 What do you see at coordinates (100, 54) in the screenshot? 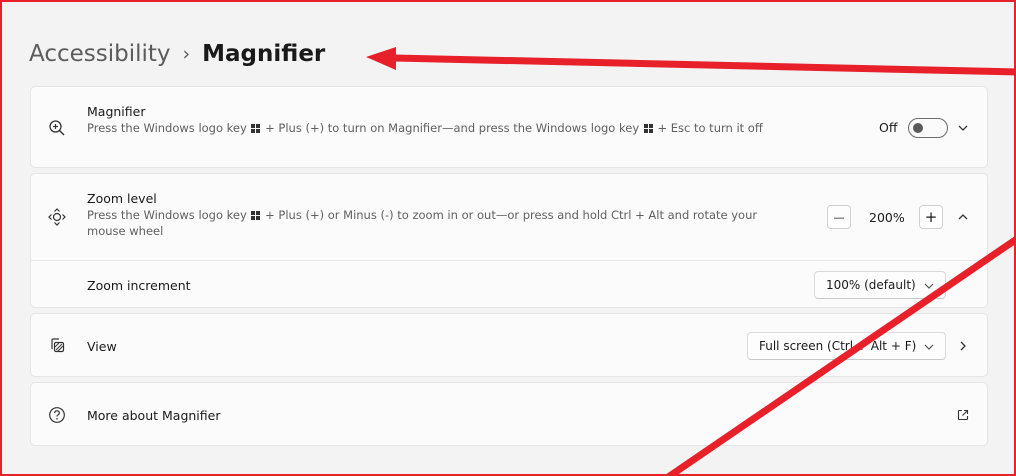
I see `breadcrumb-accessibility: Accessibility` at bounding box center [100, 54].